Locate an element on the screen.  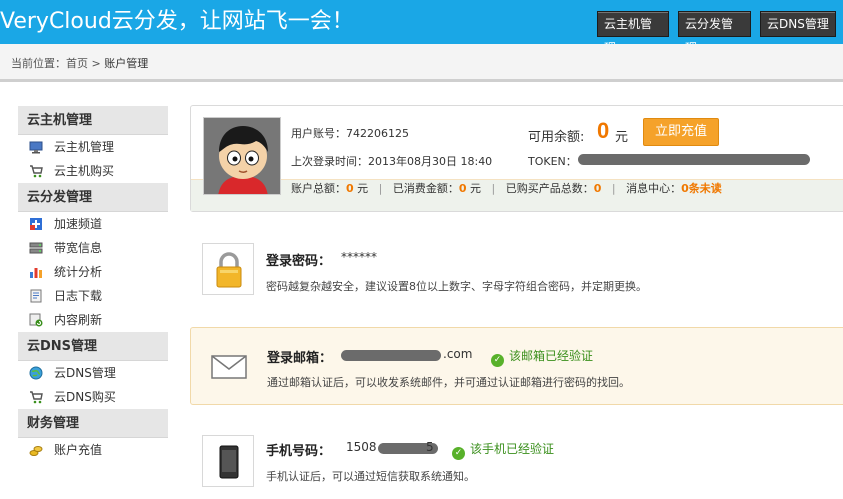
globe-icon is located at coordinates (36, 373).